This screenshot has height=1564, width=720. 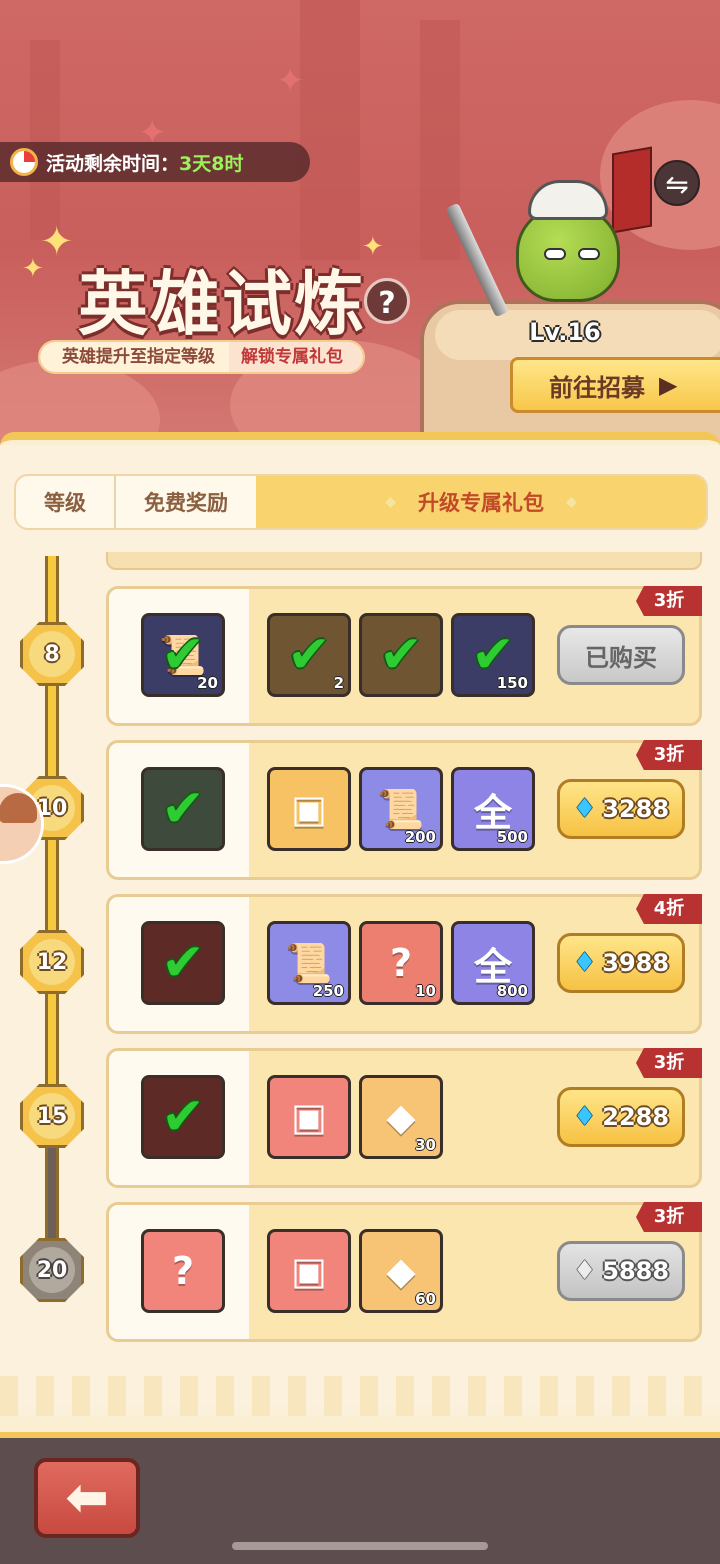 I want to click on fire-crystal-icon: ◆ 60, so click(x=401, y=1271).